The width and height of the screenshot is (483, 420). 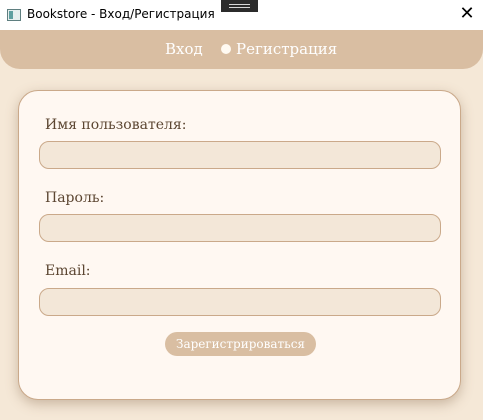 I want to click on tab-register: Регистрация, so click(x=279, y=49).